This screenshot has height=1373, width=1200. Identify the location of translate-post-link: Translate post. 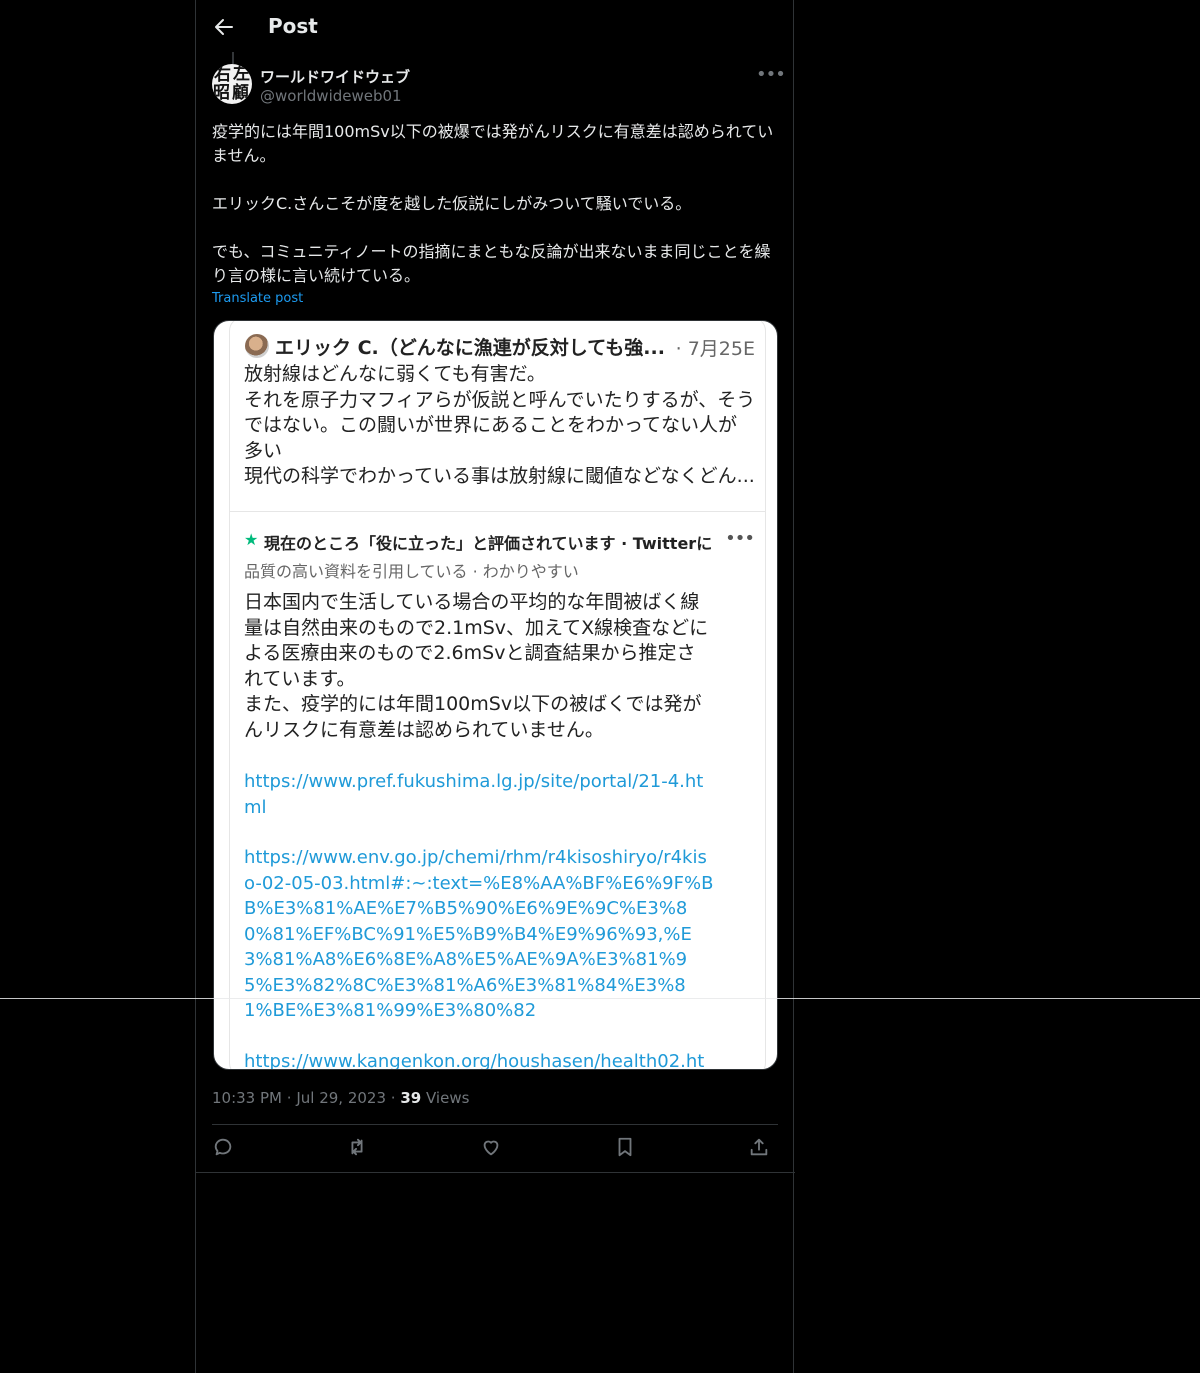
(257, 298).